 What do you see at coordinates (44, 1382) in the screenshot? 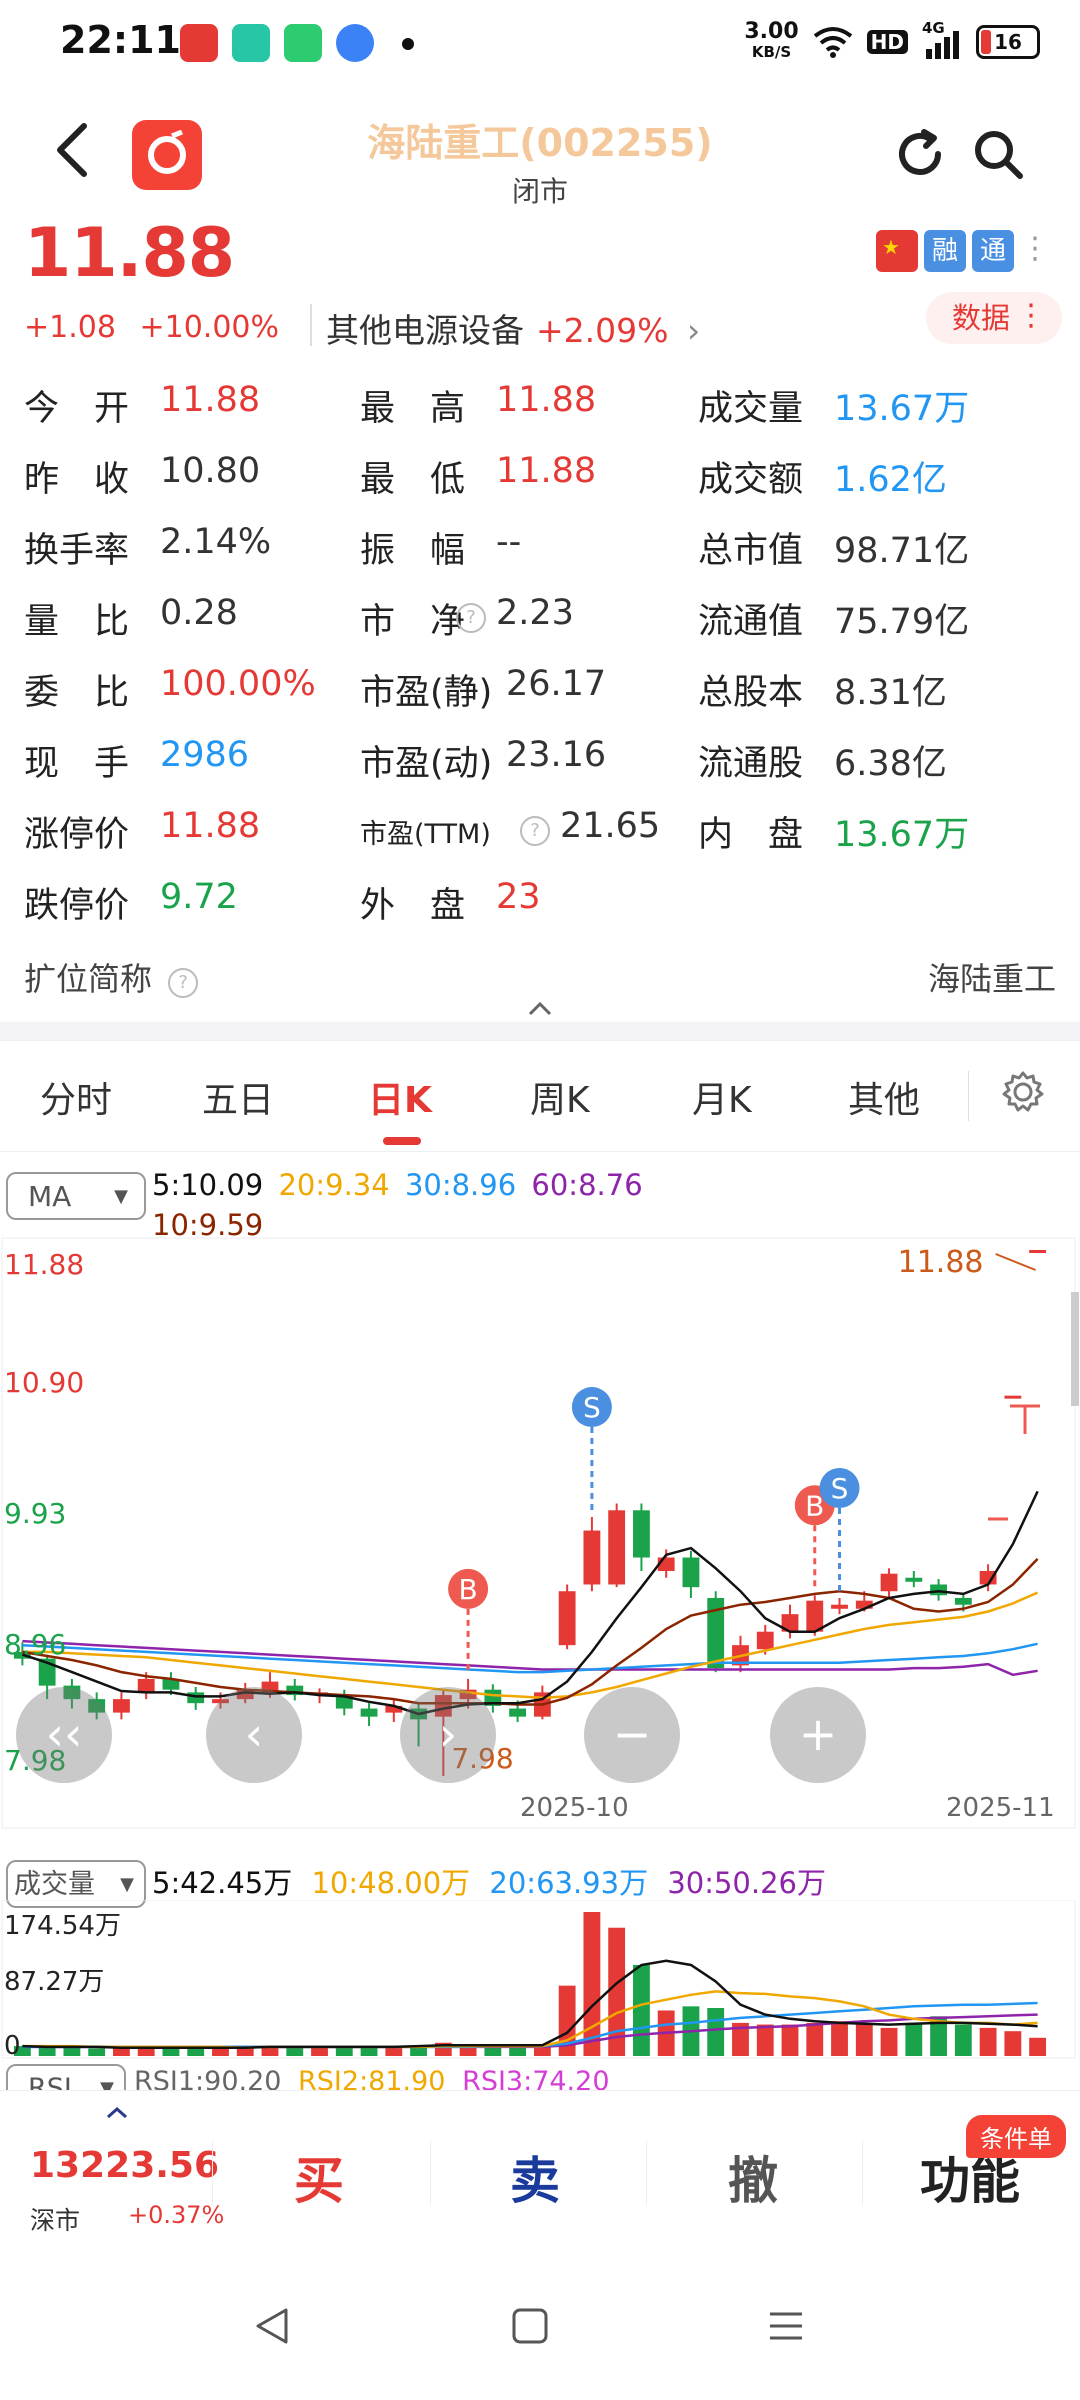
I see `y-tick-label: 10.90` at bounding box center [44, 1382].